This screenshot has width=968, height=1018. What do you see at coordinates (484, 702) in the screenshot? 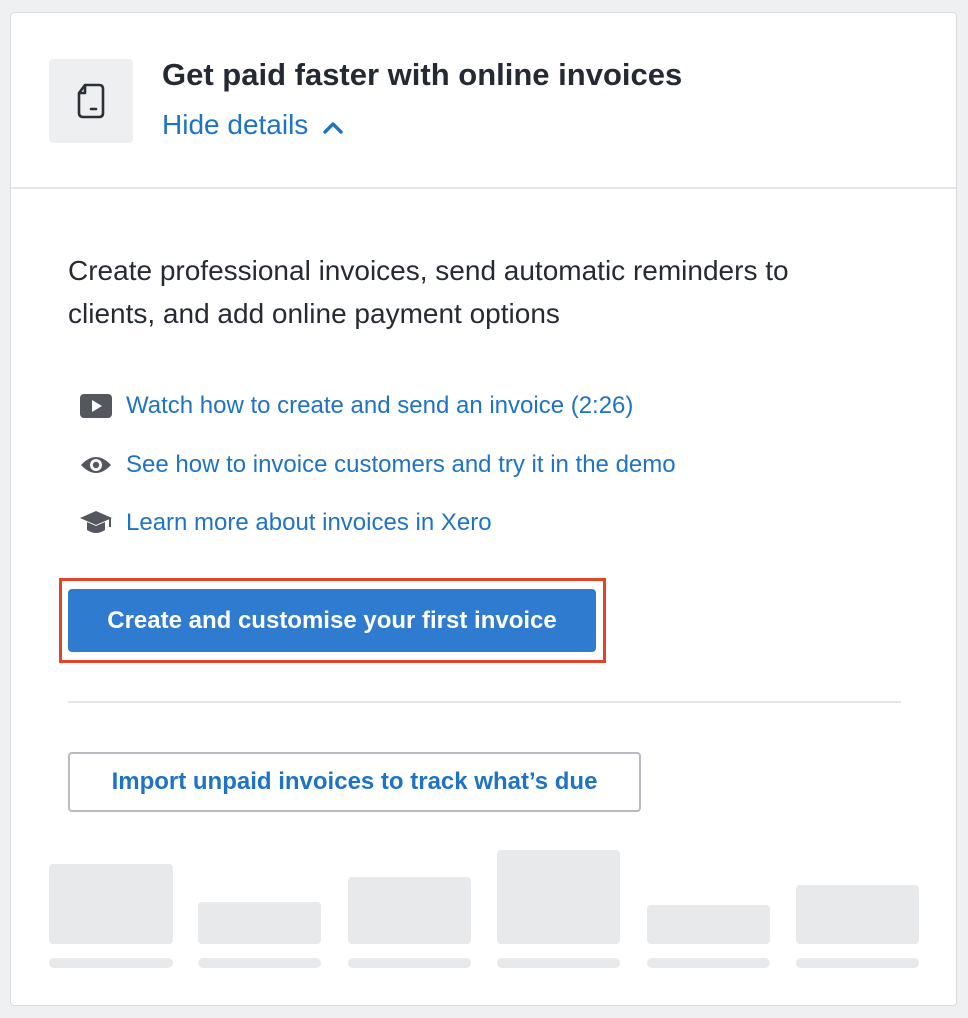
I see `section-divider` at bounding box center [484, 702].